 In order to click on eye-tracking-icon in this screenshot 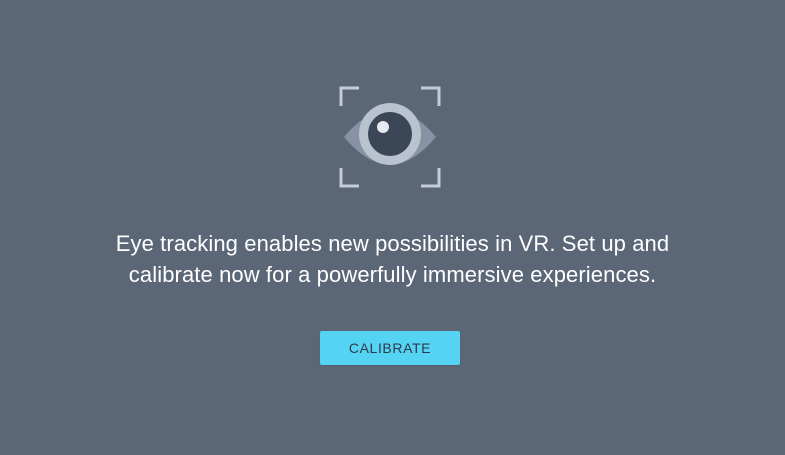, I will do `click(390, 137)`.